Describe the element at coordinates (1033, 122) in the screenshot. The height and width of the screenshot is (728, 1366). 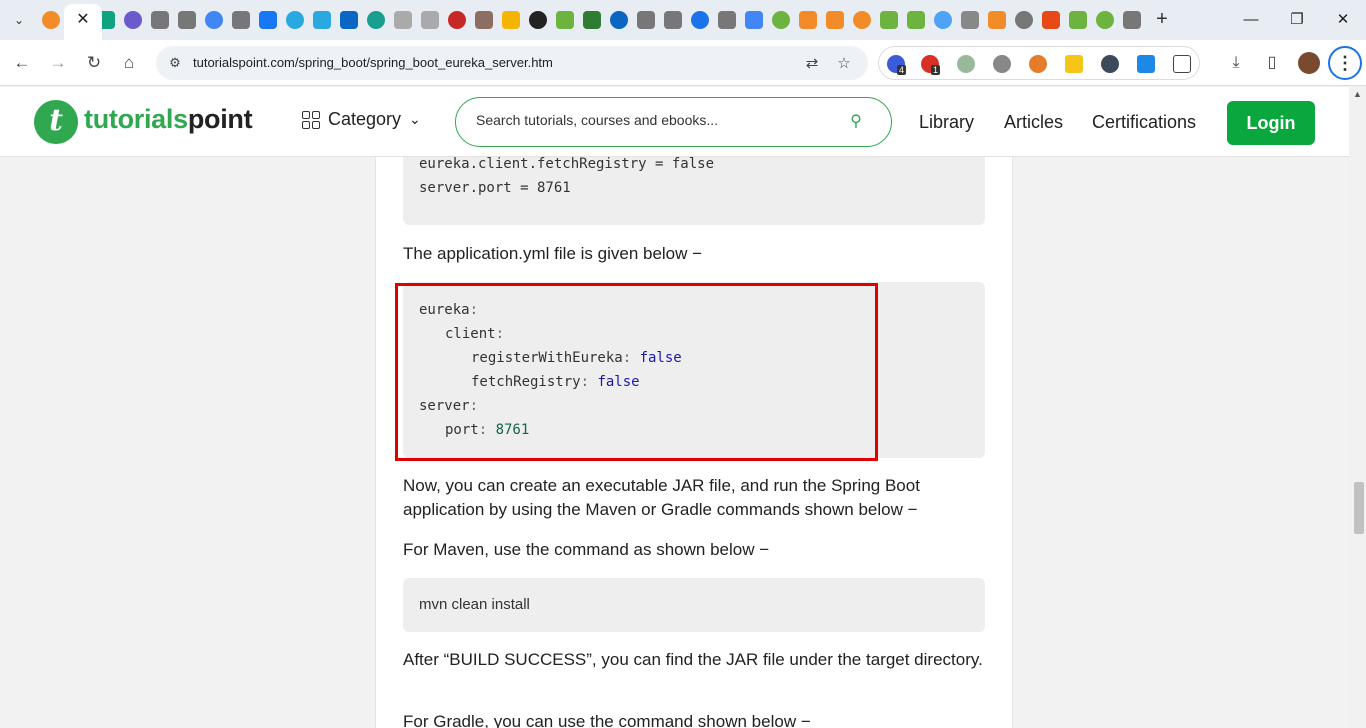
I see `nav-articles: Articles` at that location.